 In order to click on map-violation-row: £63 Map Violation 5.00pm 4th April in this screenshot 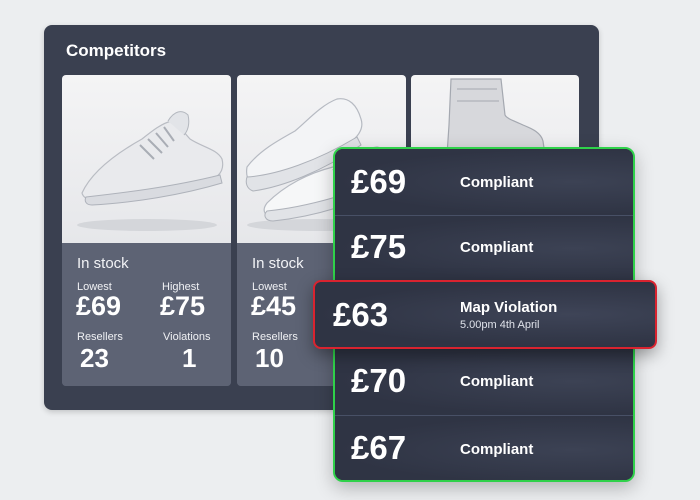, I will do `click(485, 314)`.